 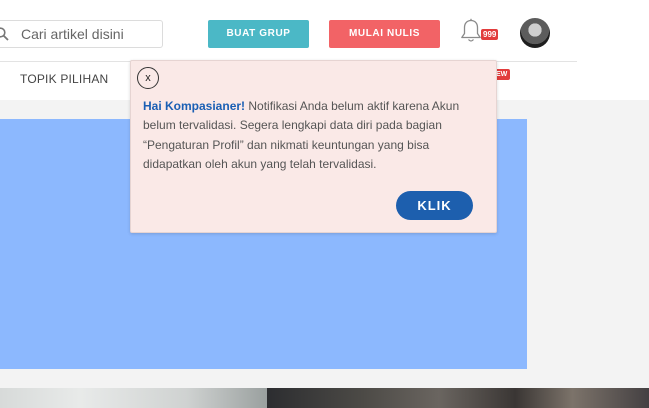 I want to click on article-thumbnails, so click(x=324, y=398).